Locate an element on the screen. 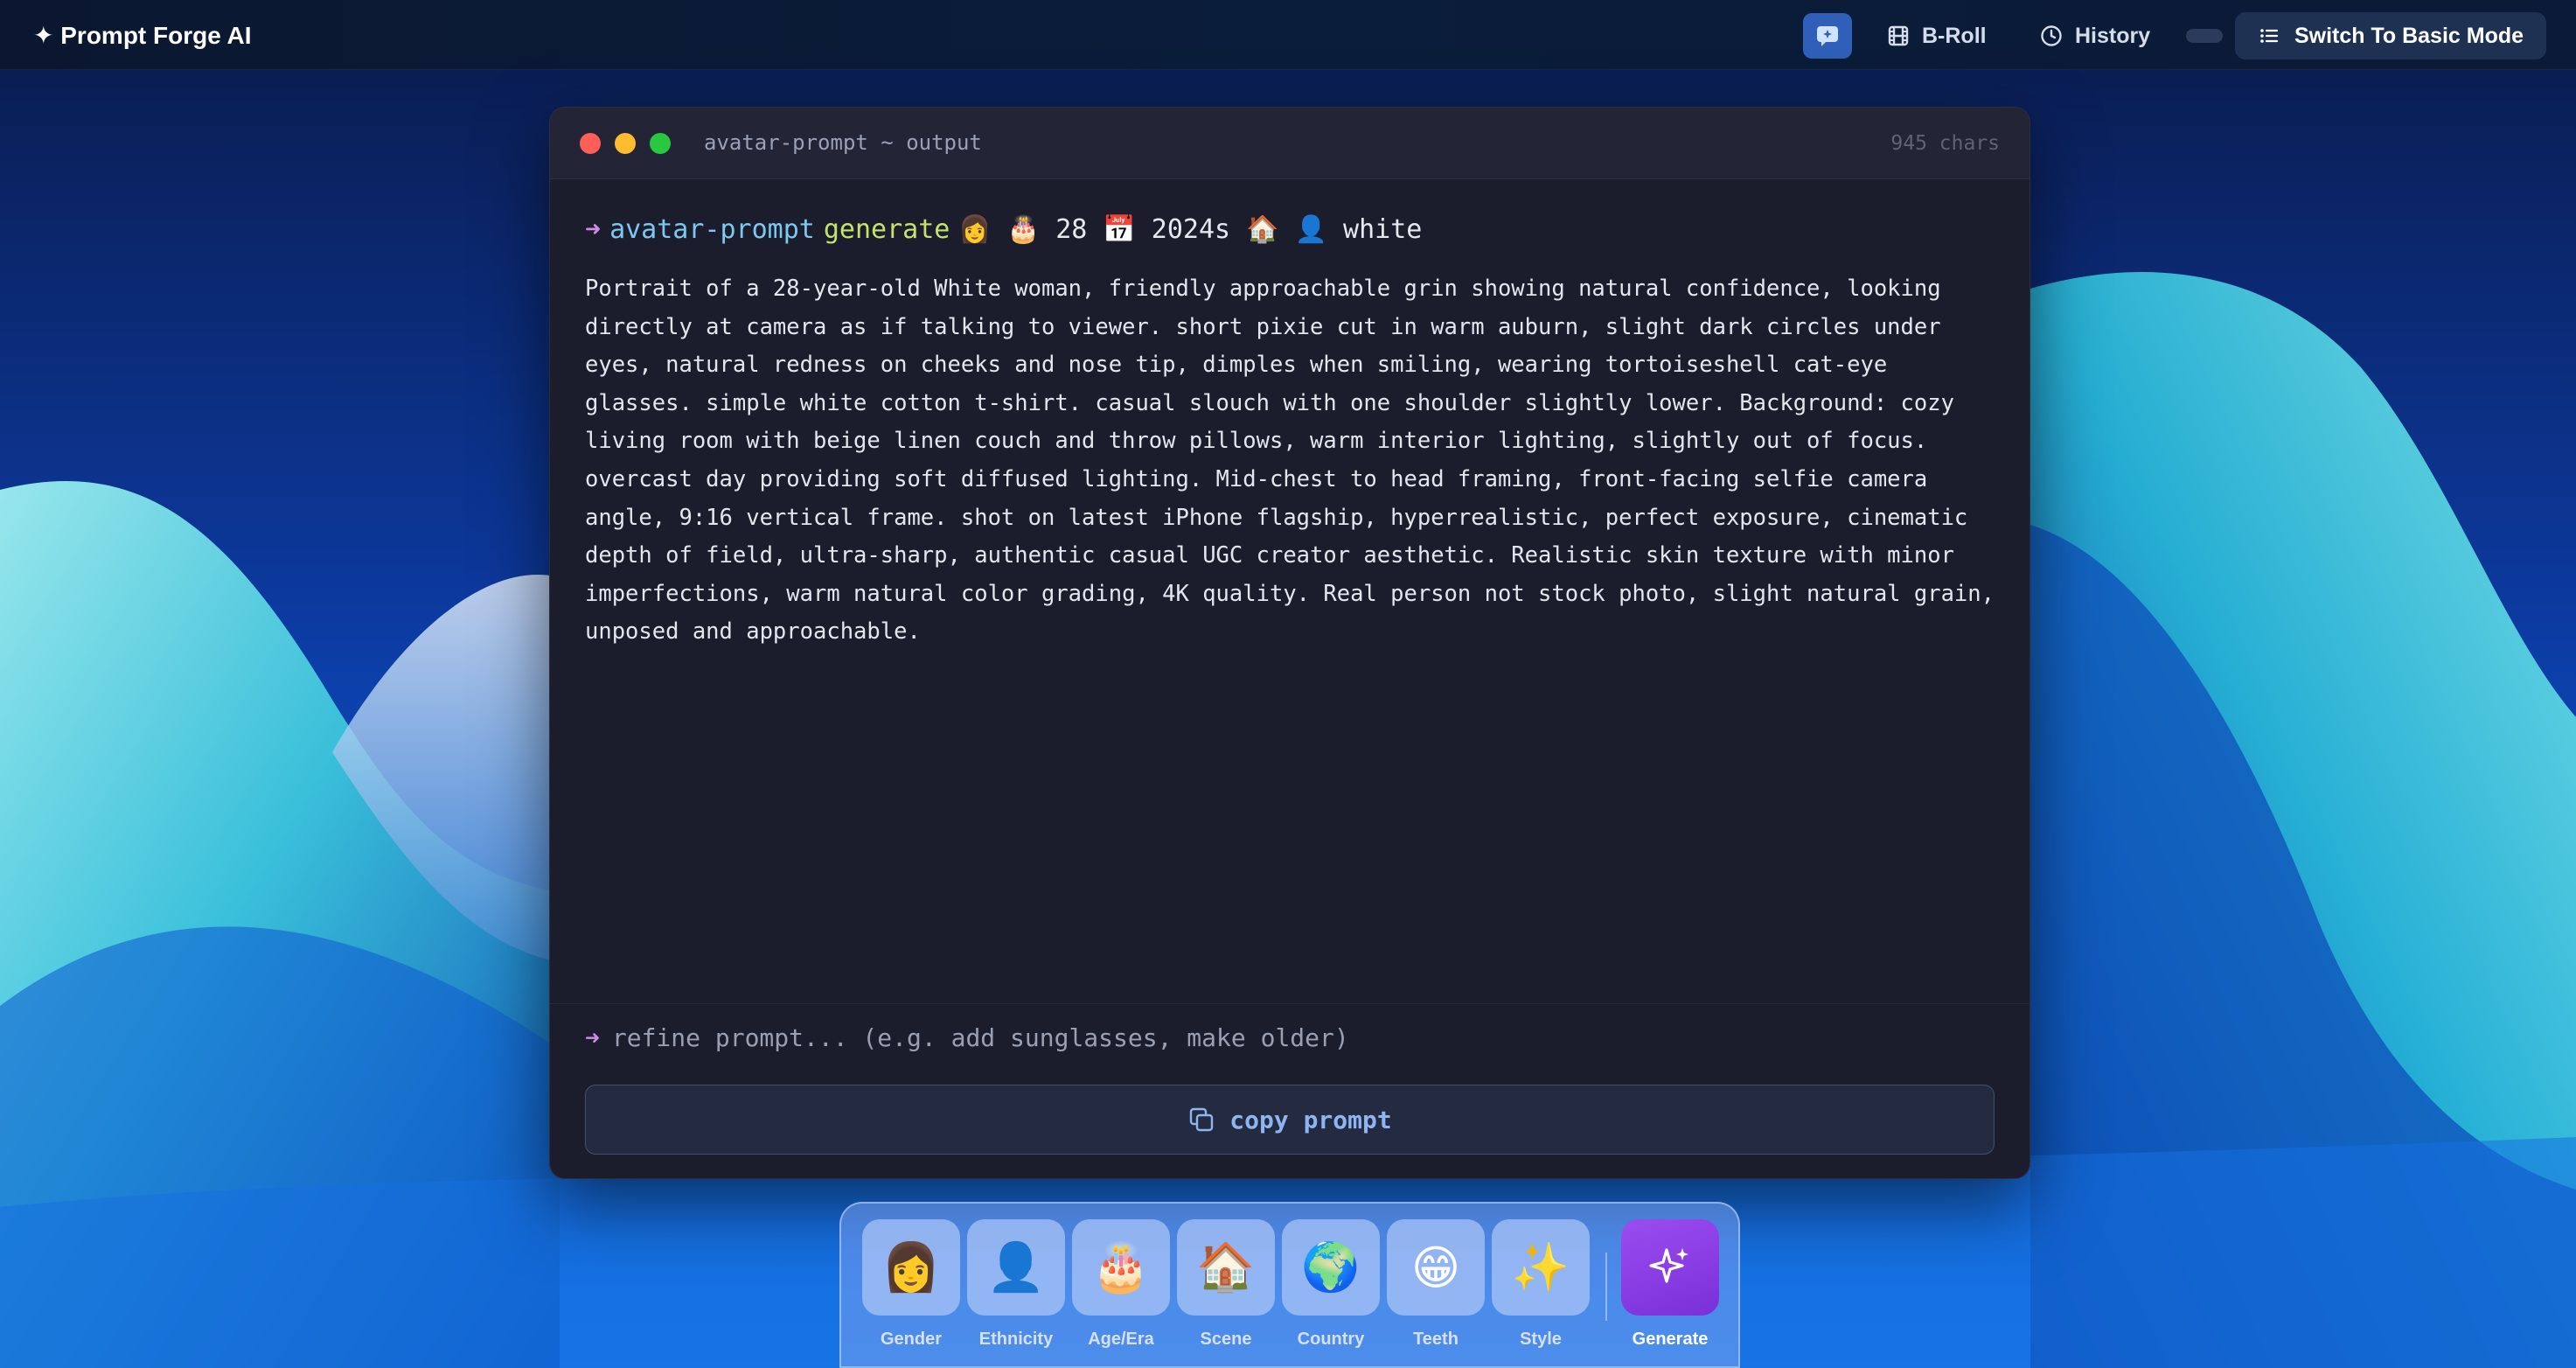 The height and width of the screenshot is (1368, 2576). globe-icon: 🌍 is located at coordinates (1331, 1267).